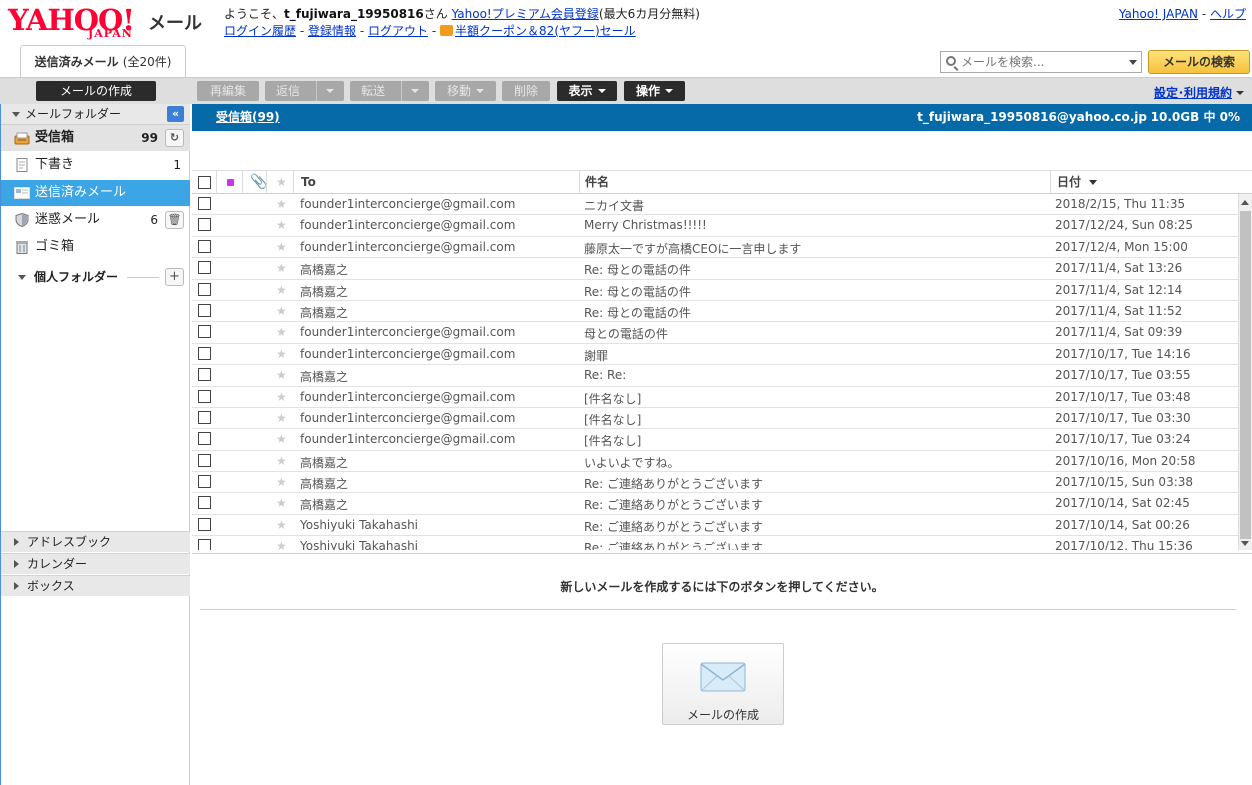 This screenshot has width=1252, height=785. I want to click on search-box, so click(1041, 62).